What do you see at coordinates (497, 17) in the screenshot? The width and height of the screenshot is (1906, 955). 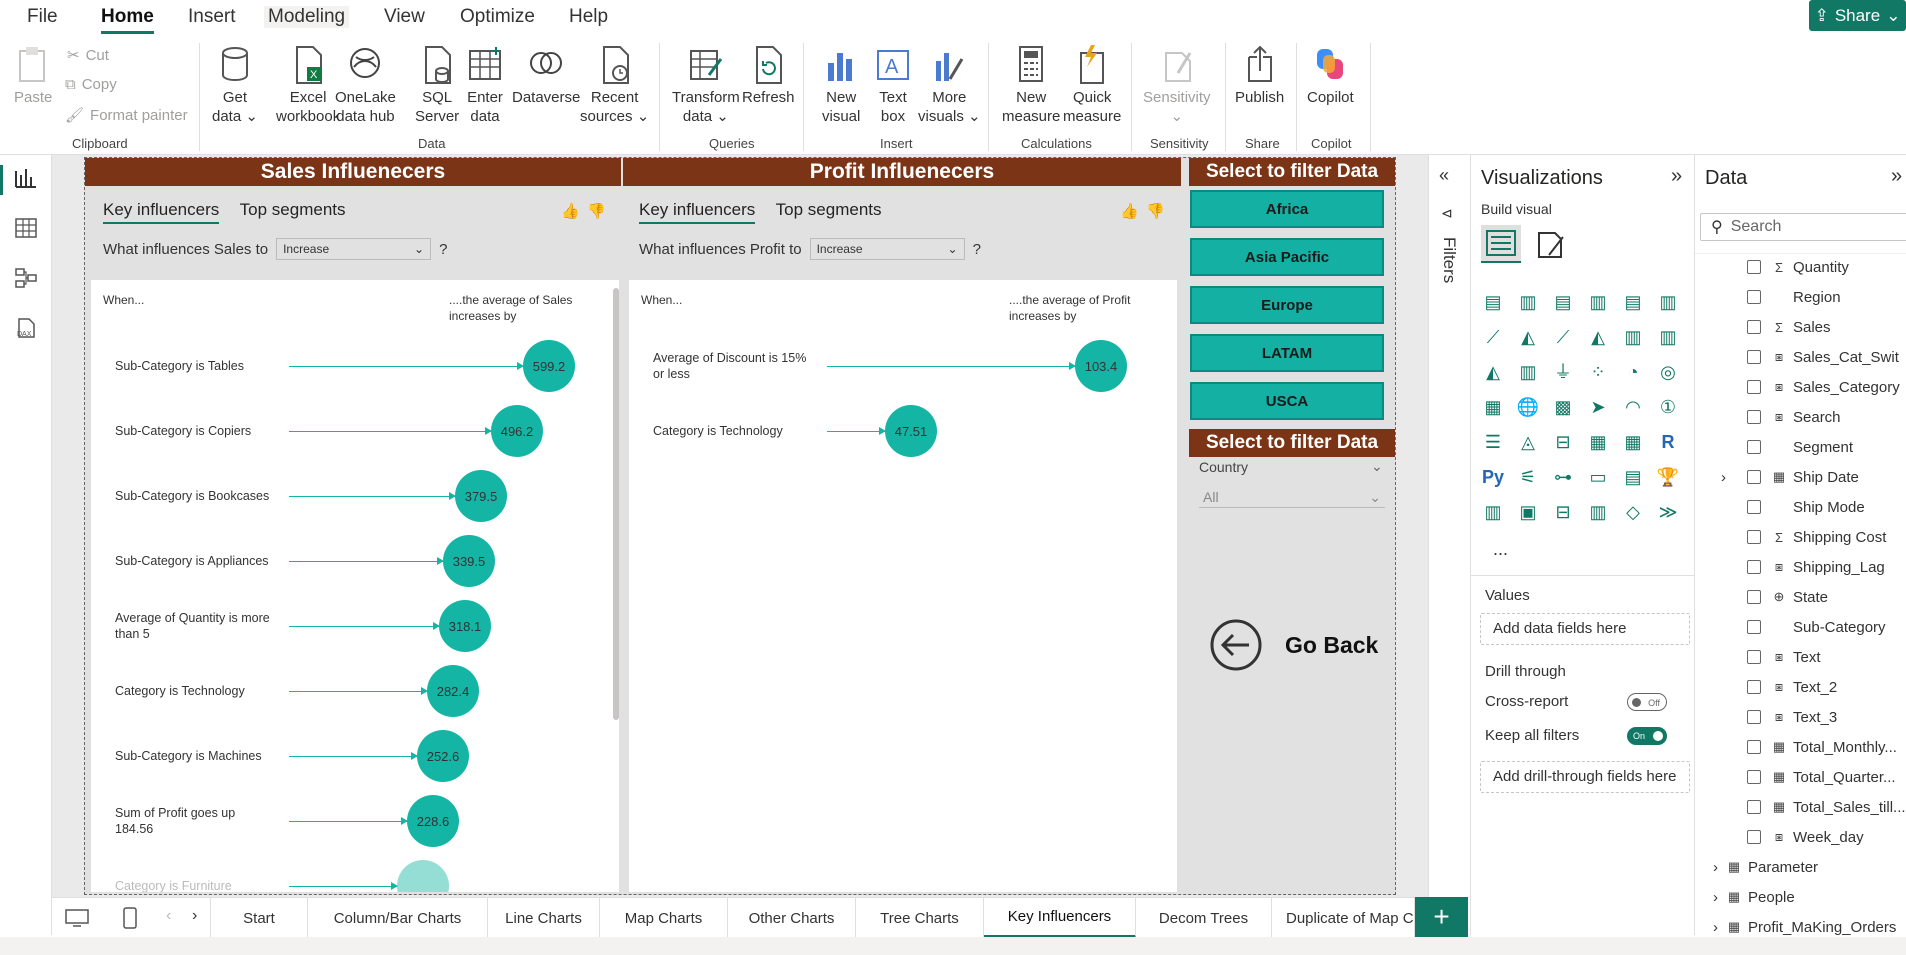 I see `menu-optimize: Optimize` at bounding box center [497, 17].